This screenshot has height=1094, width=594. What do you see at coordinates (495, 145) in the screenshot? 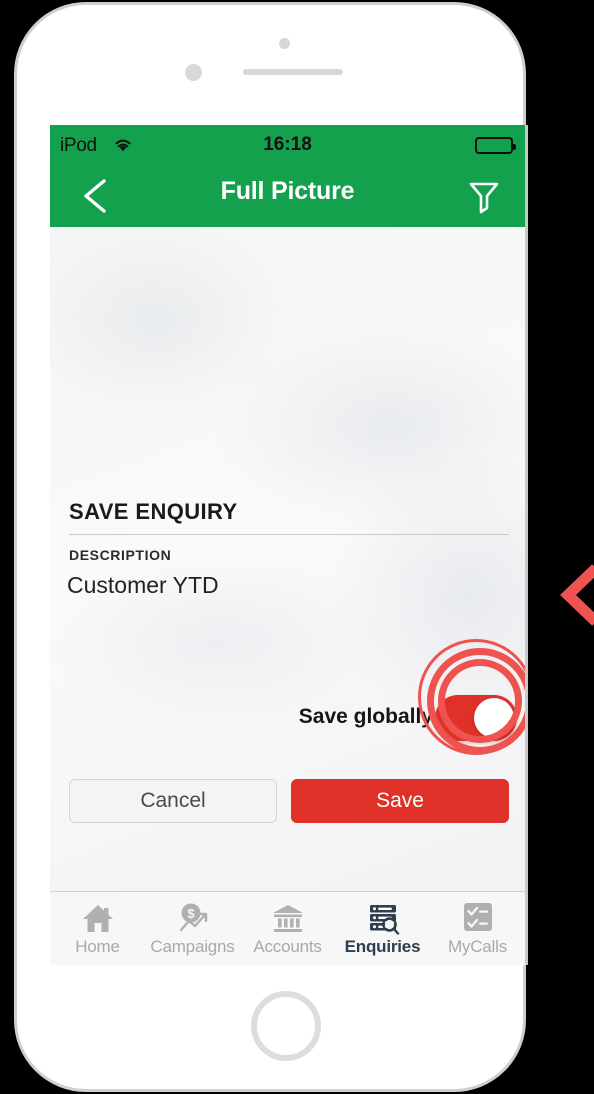
I see `battery-full-icon` at bounding box center [495, 145].